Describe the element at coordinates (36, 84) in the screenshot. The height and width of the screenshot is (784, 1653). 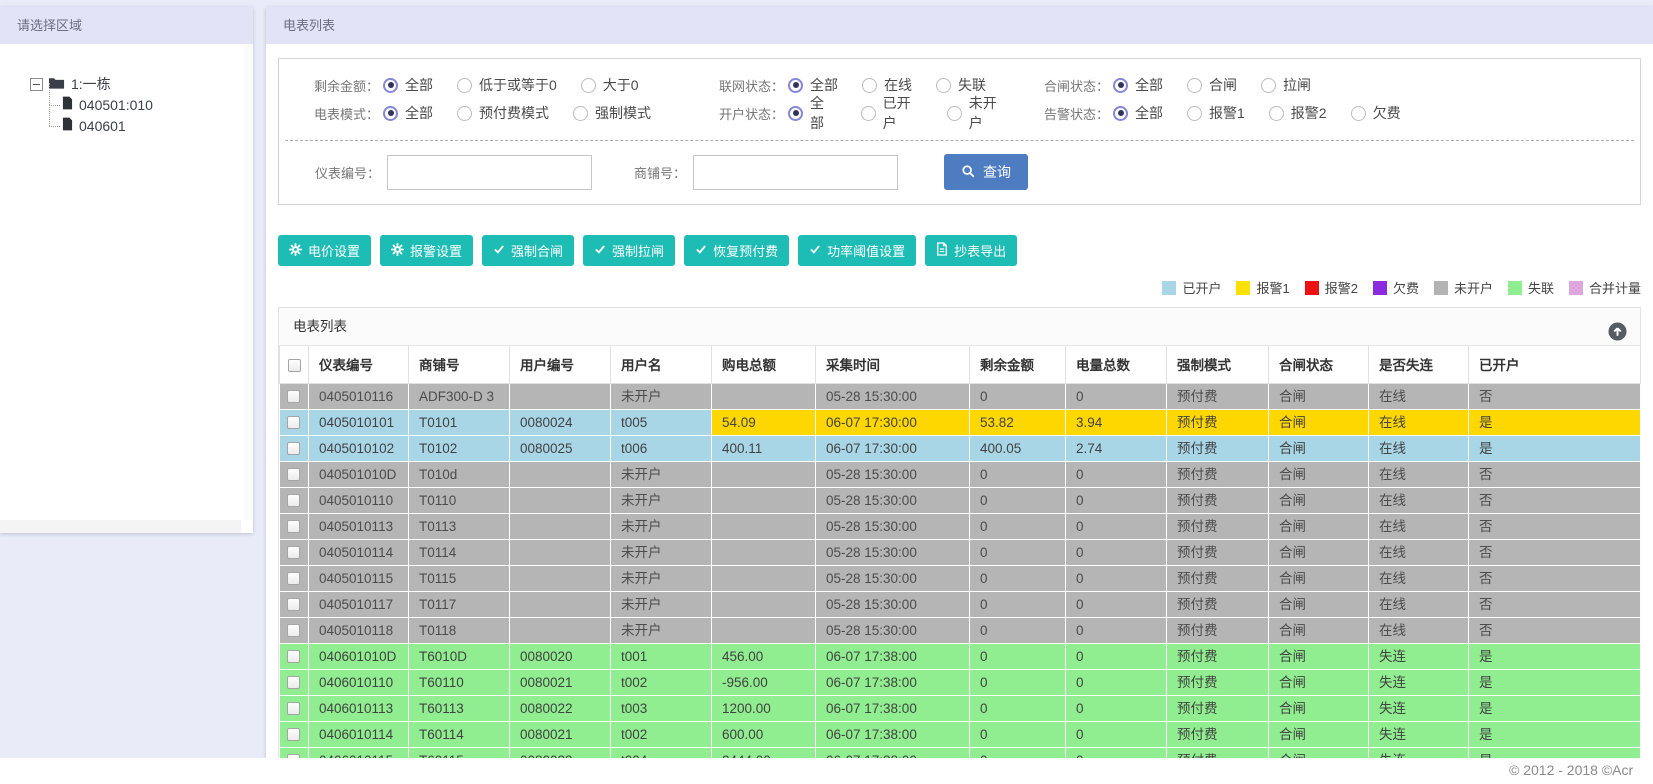
I see `tree-collapse-icon` at that location.